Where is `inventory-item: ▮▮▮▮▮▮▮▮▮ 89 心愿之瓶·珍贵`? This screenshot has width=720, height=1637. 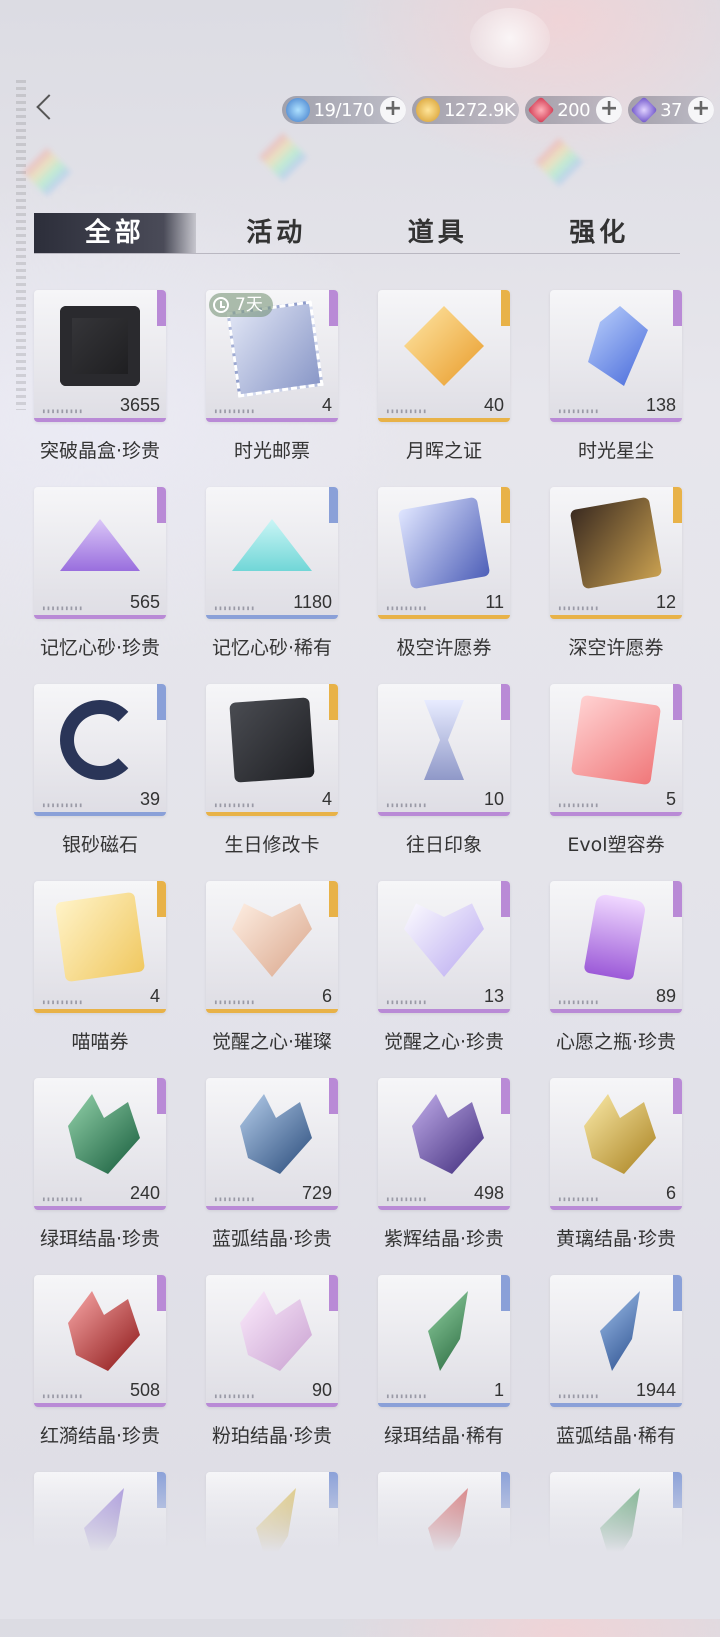
inventory-item: ▮▮▮▮▮▮▮▮▮ 89 心愿之瓶·珍贵 is located at coordinates (616, 967).